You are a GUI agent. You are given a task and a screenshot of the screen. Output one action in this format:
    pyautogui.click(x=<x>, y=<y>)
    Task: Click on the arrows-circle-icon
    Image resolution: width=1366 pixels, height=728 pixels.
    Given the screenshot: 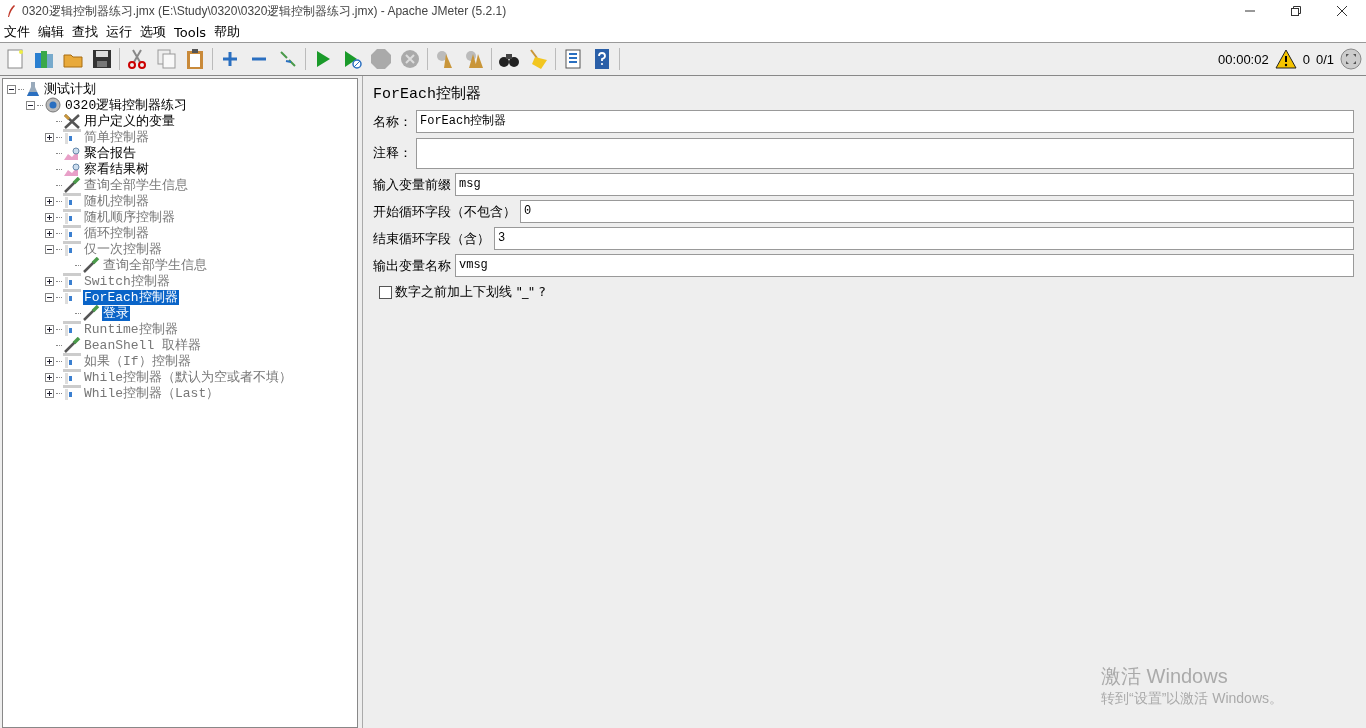 What is the action you would take?
    pyautogui.click(x=1351, y=59)
    